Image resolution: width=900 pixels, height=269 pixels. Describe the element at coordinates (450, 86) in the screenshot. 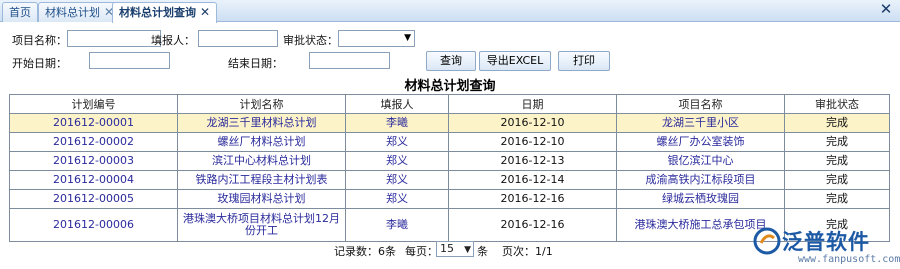

I see `page-title: 材料总计划查询` at that location.